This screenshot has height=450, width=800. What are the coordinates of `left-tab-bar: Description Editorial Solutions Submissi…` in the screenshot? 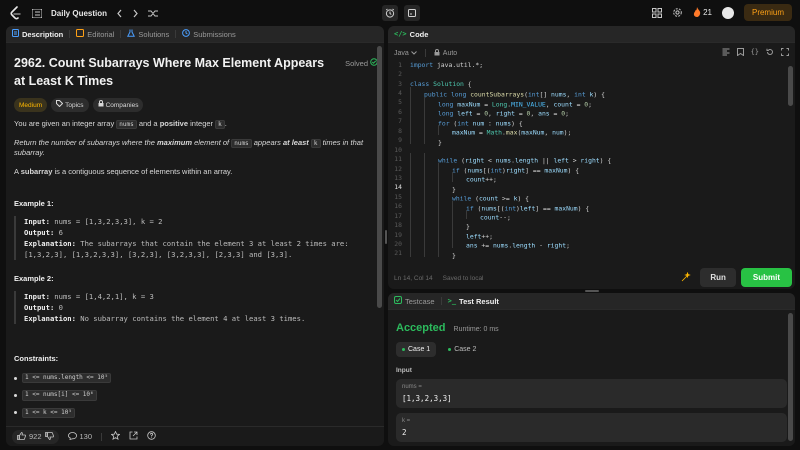 It's located at (195, 34).